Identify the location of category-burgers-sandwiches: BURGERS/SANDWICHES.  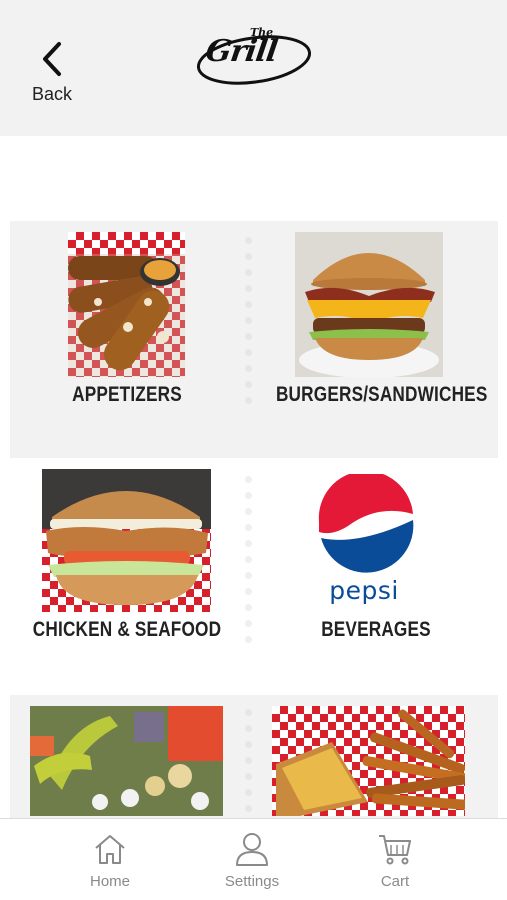
(376, 339).